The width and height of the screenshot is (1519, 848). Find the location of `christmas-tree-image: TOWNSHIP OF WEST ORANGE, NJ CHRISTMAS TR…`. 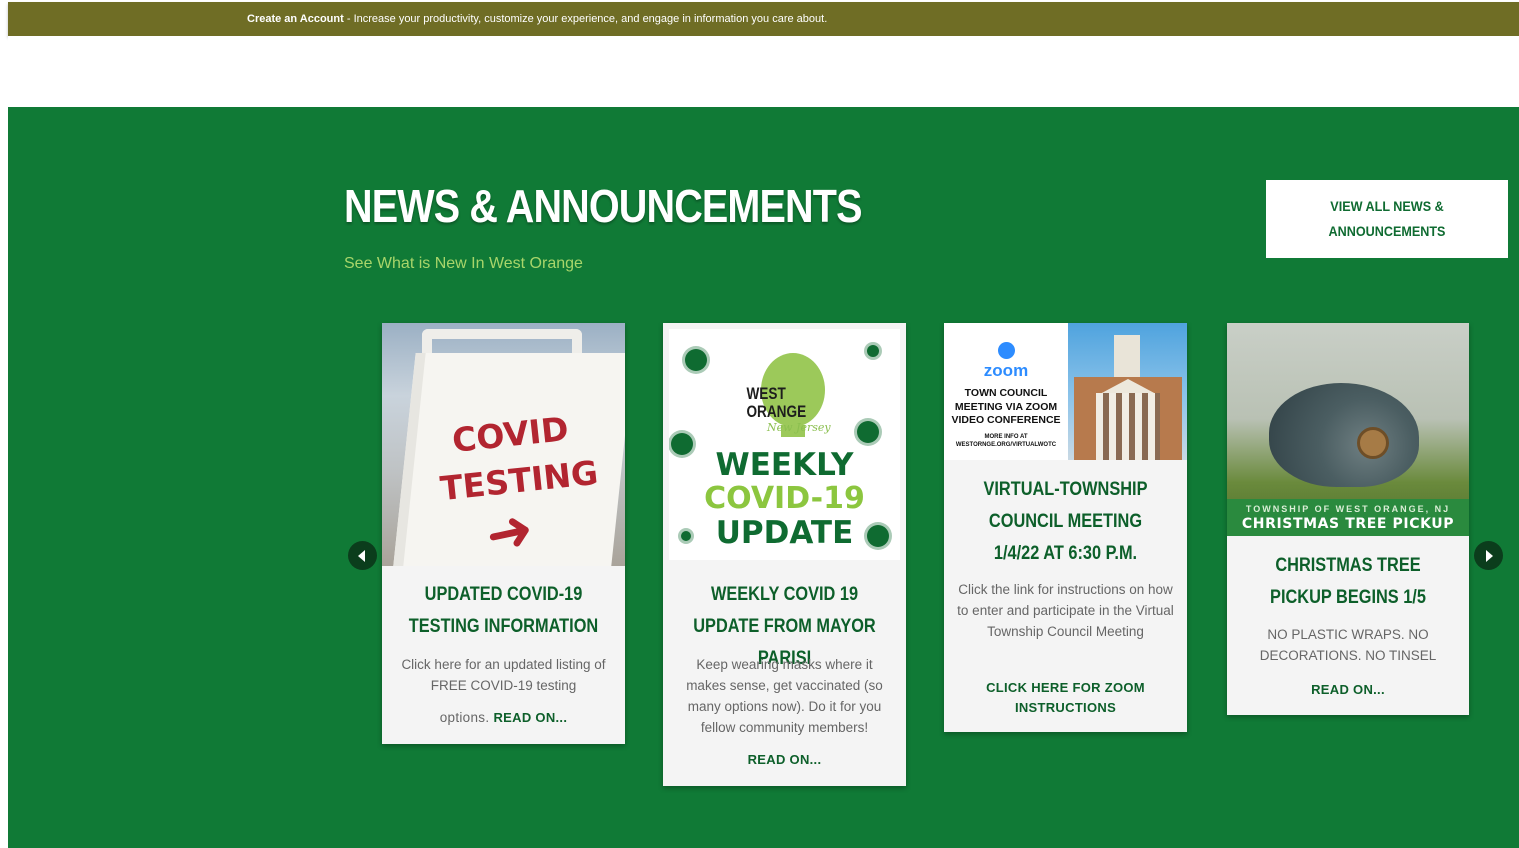

christmas-tree-image: TOWNSHIP OF WEST ORANGE, NJ CHRISTMAS TR… is located at coordinates (1348, 429).